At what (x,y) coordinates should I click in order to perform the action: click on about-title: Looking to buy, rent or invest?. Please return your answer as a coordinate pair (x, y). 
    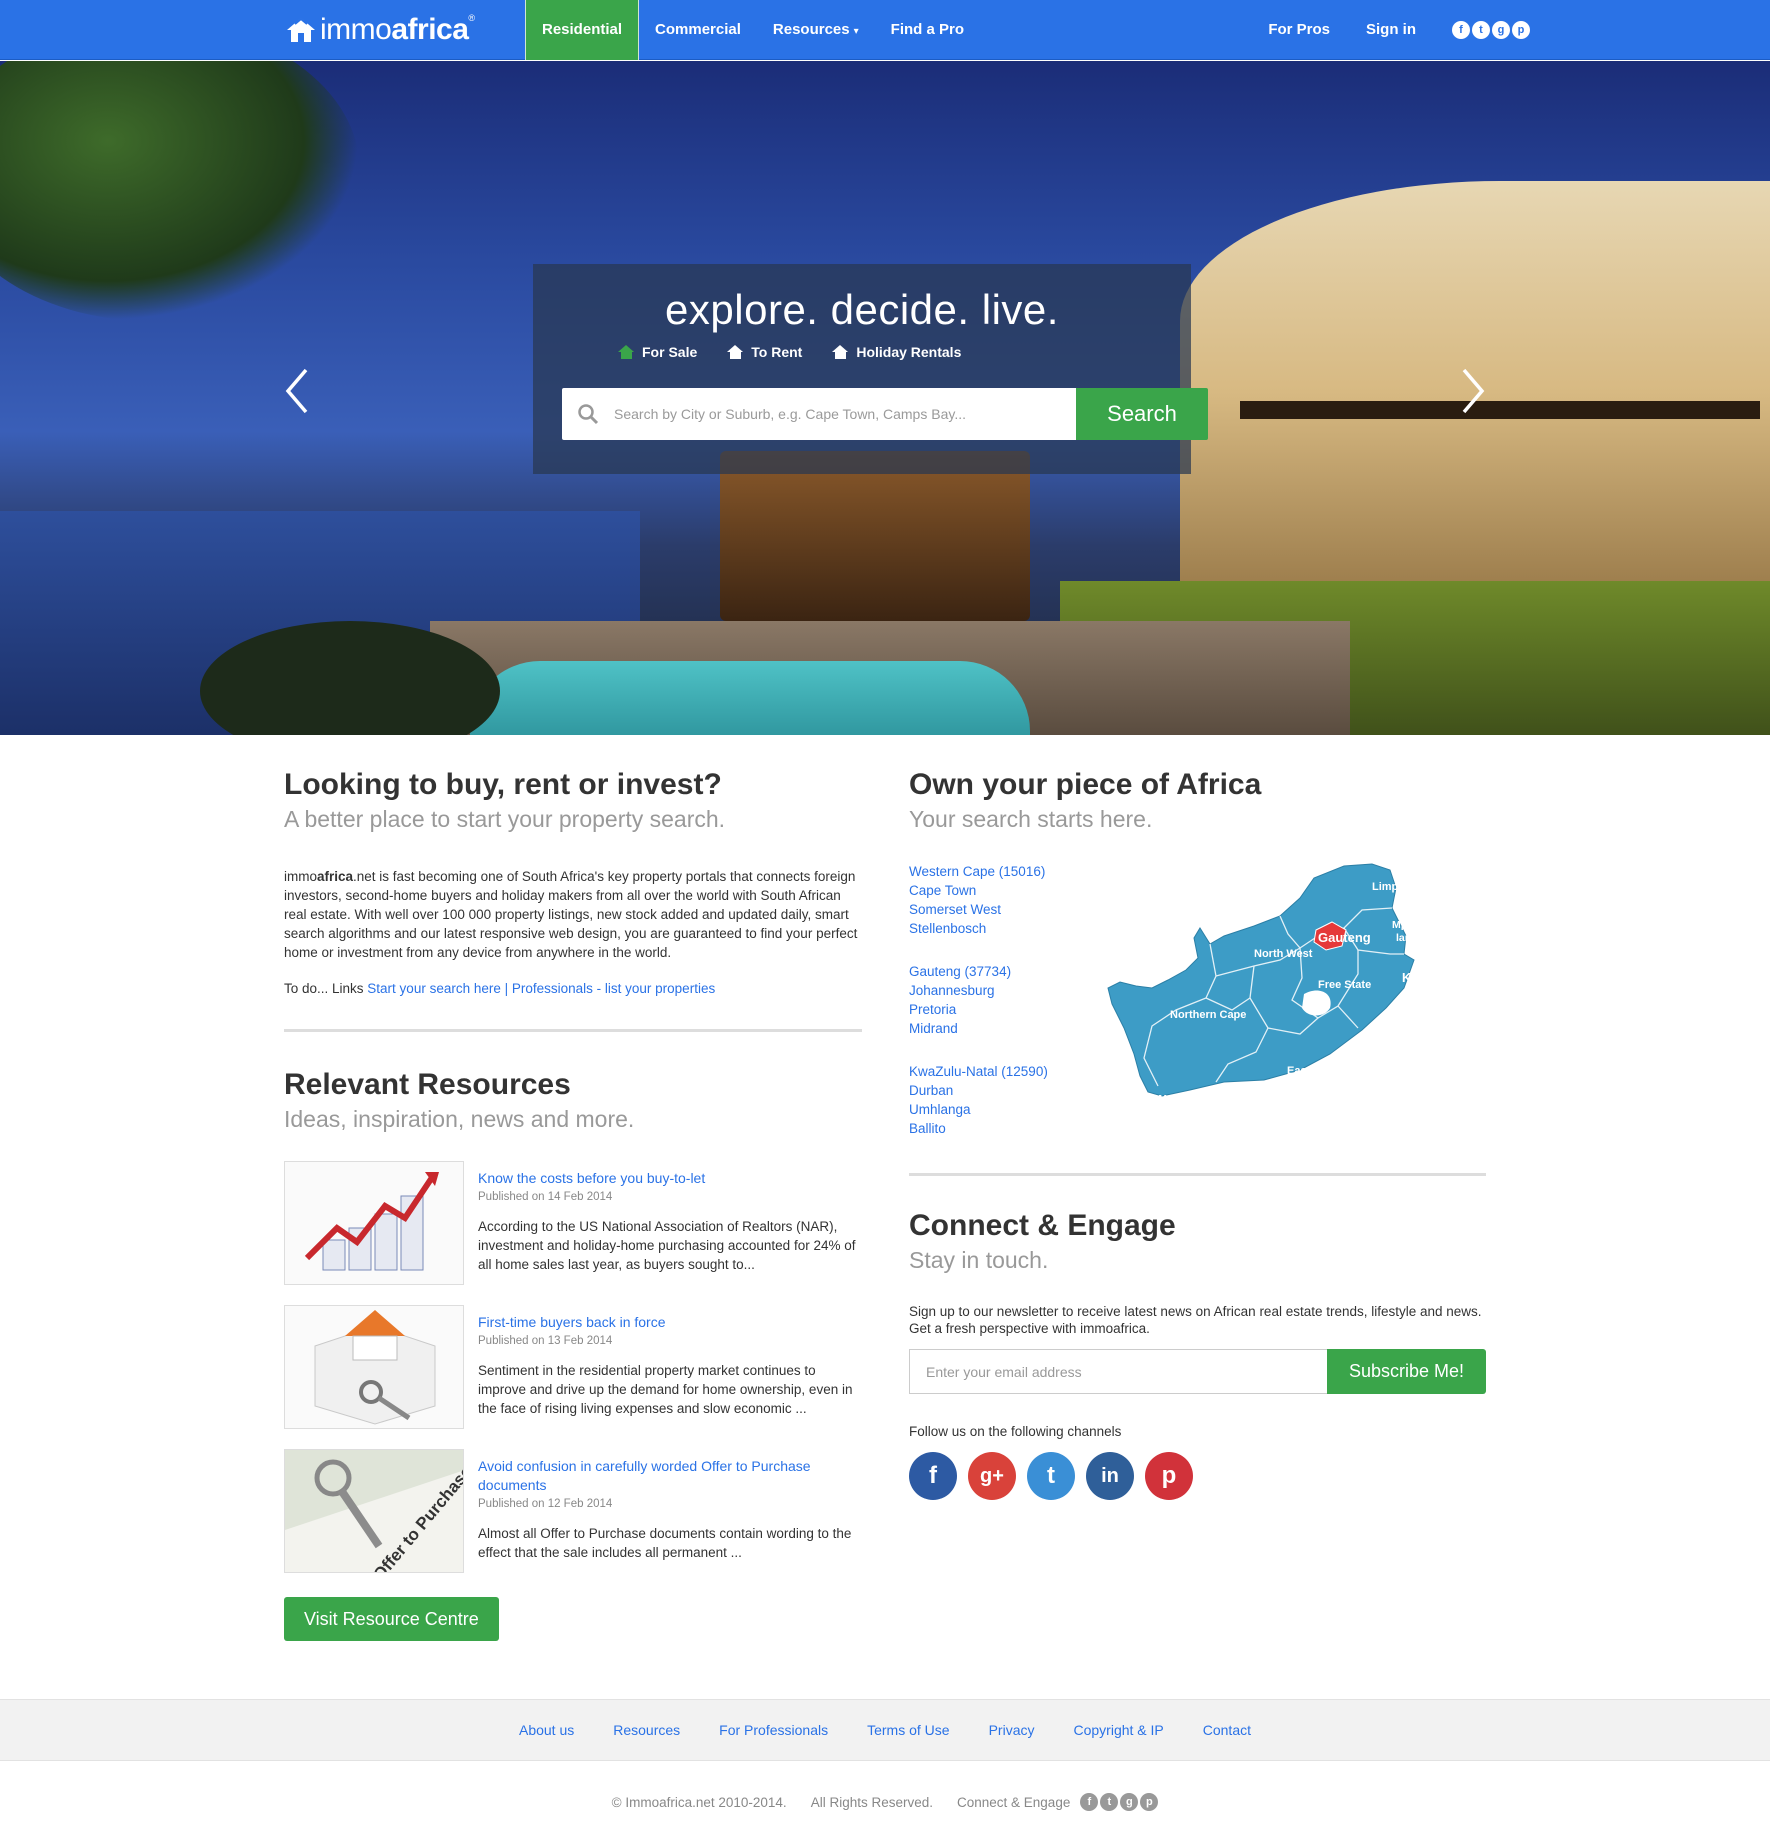
    Looking at the image, I should click on (503, 784).